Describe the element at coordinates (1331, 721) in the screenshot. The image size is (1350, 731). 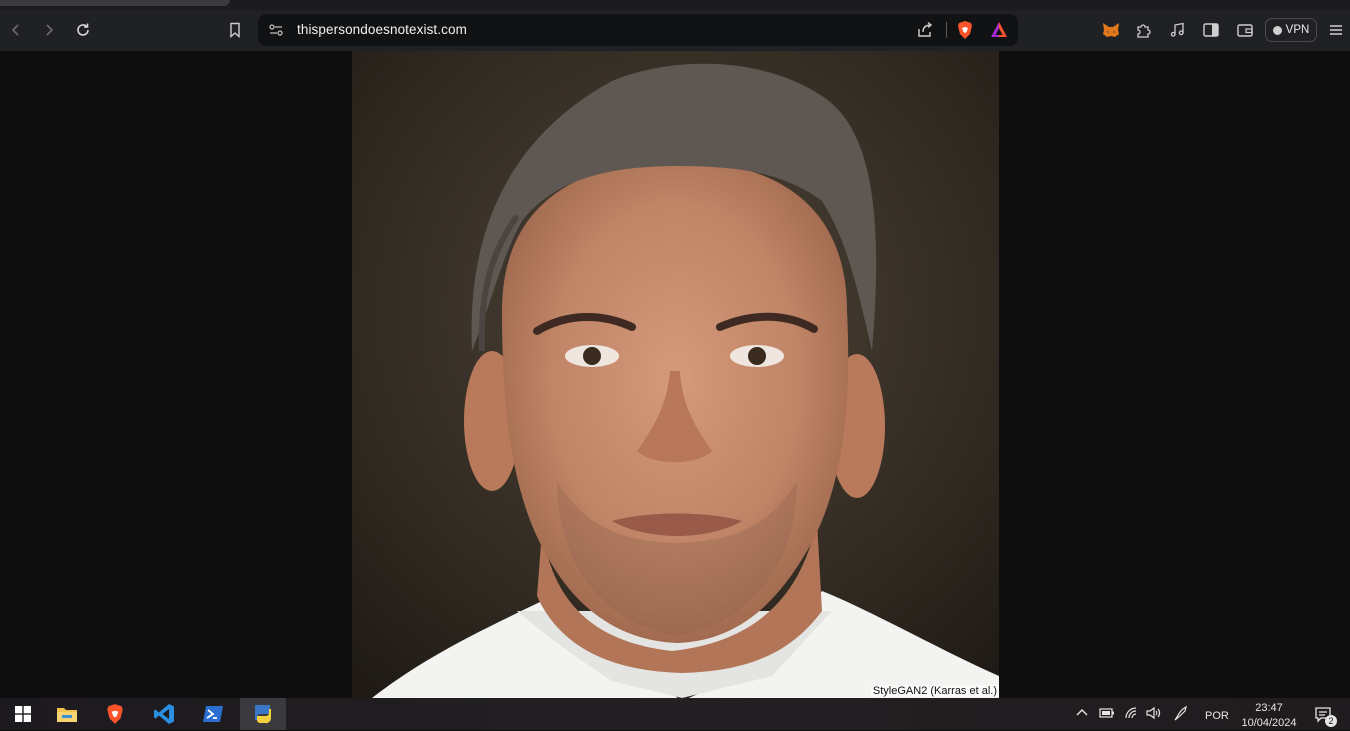
I see `notification-count-badge: 2` at that location.